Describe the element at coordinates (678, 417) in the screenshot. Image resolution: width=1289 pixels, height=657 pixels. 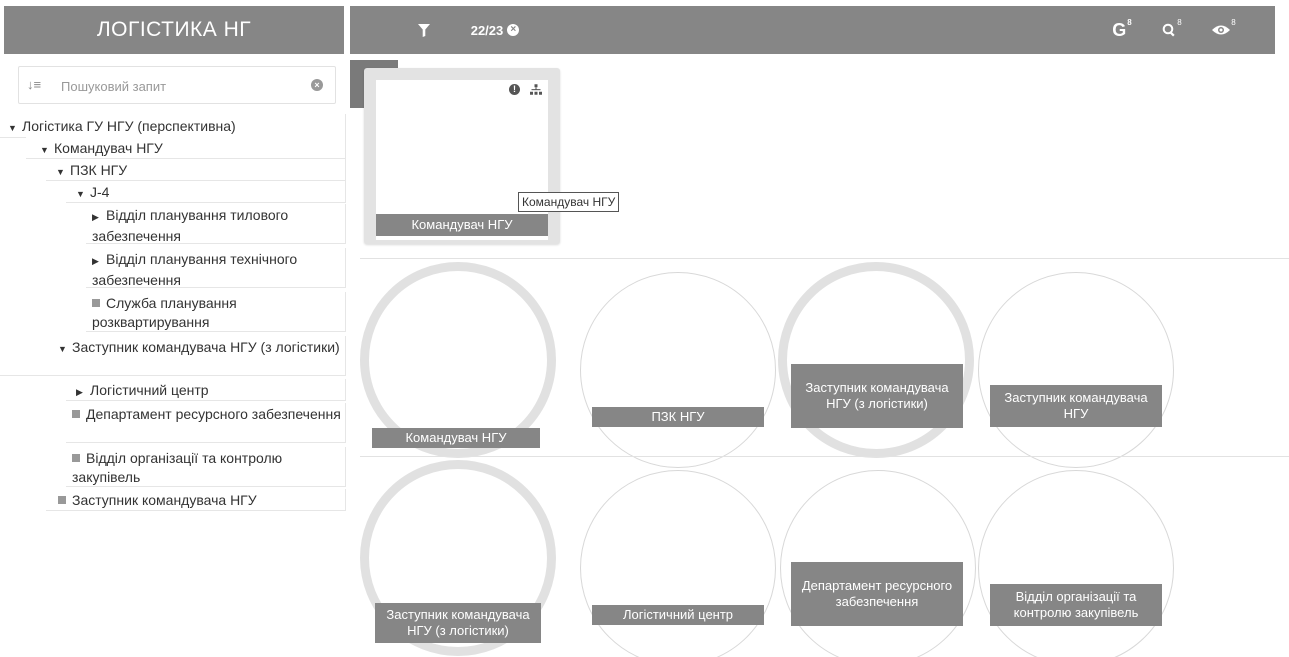
I see `org-node-label: ПЗК НГУ` at that location.